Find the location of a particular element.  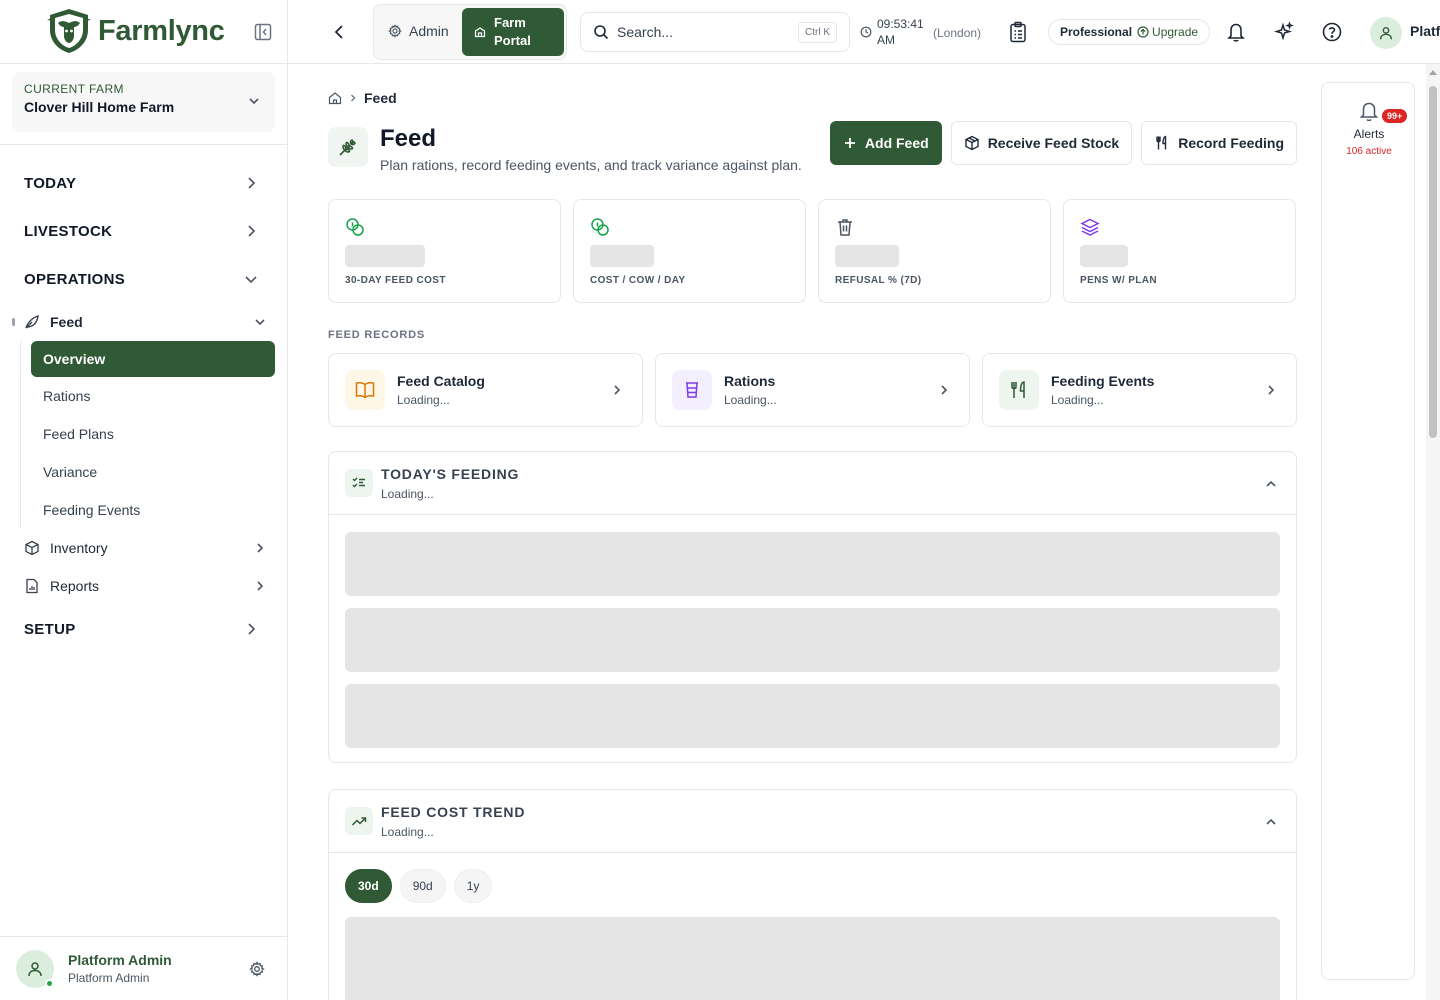

range-selector: 30d 90d 1y is located at coordinates (422, 886).